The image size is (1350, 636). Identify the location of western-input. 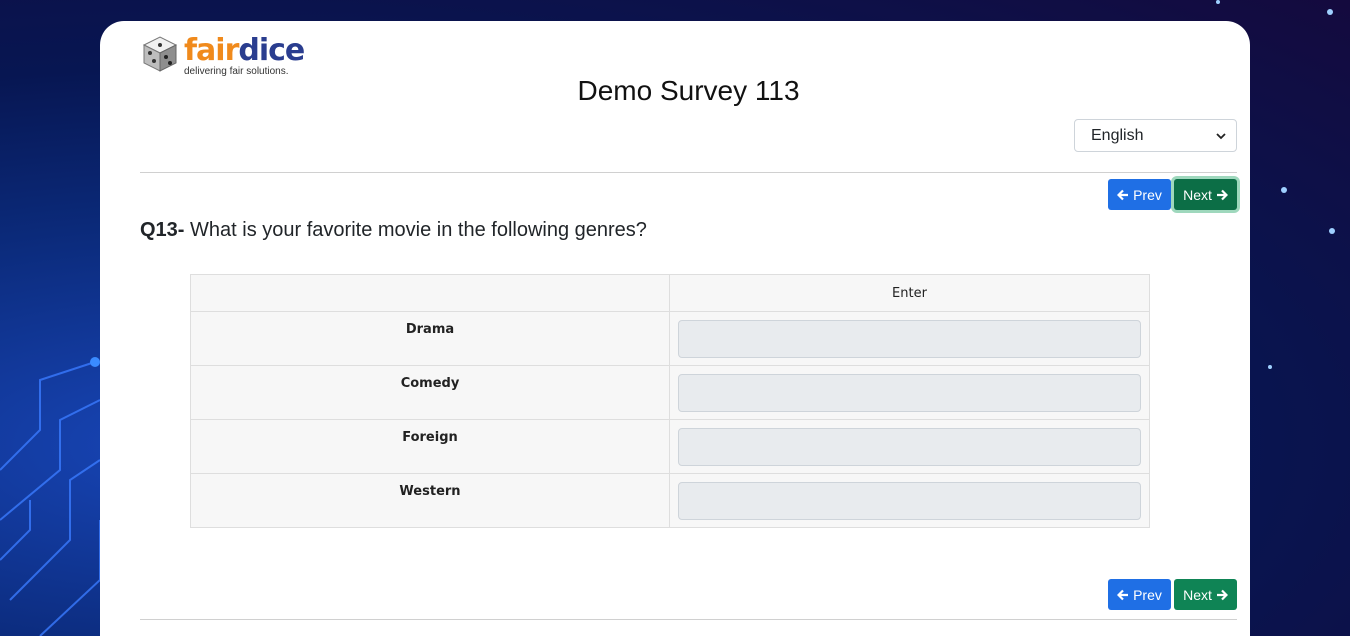
(909, 500).